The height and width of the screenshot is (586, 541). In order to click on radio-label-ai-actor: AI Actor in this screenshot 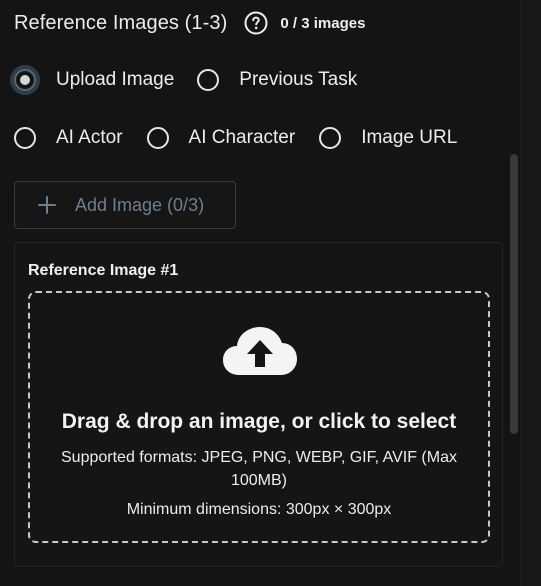, I will do `click(89, 137)`.